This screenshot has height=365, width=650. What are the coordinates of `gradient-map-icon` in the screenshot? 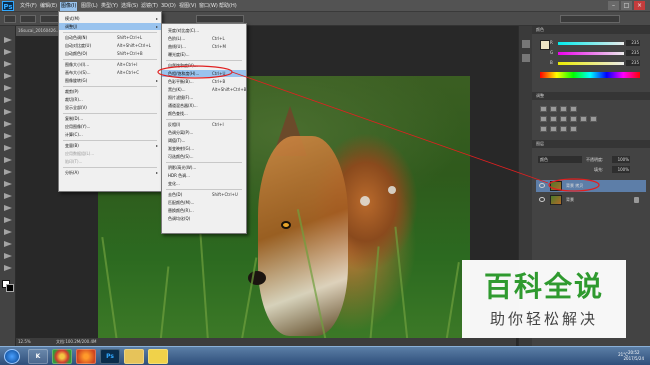 It's located at (573, 129).